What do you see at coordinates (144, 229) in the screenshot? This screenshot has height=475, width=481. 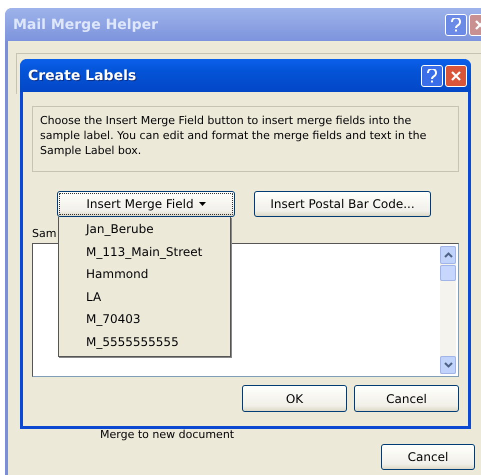 I see `menu-item: Jan_Berube` at bounding box center [144, 229].